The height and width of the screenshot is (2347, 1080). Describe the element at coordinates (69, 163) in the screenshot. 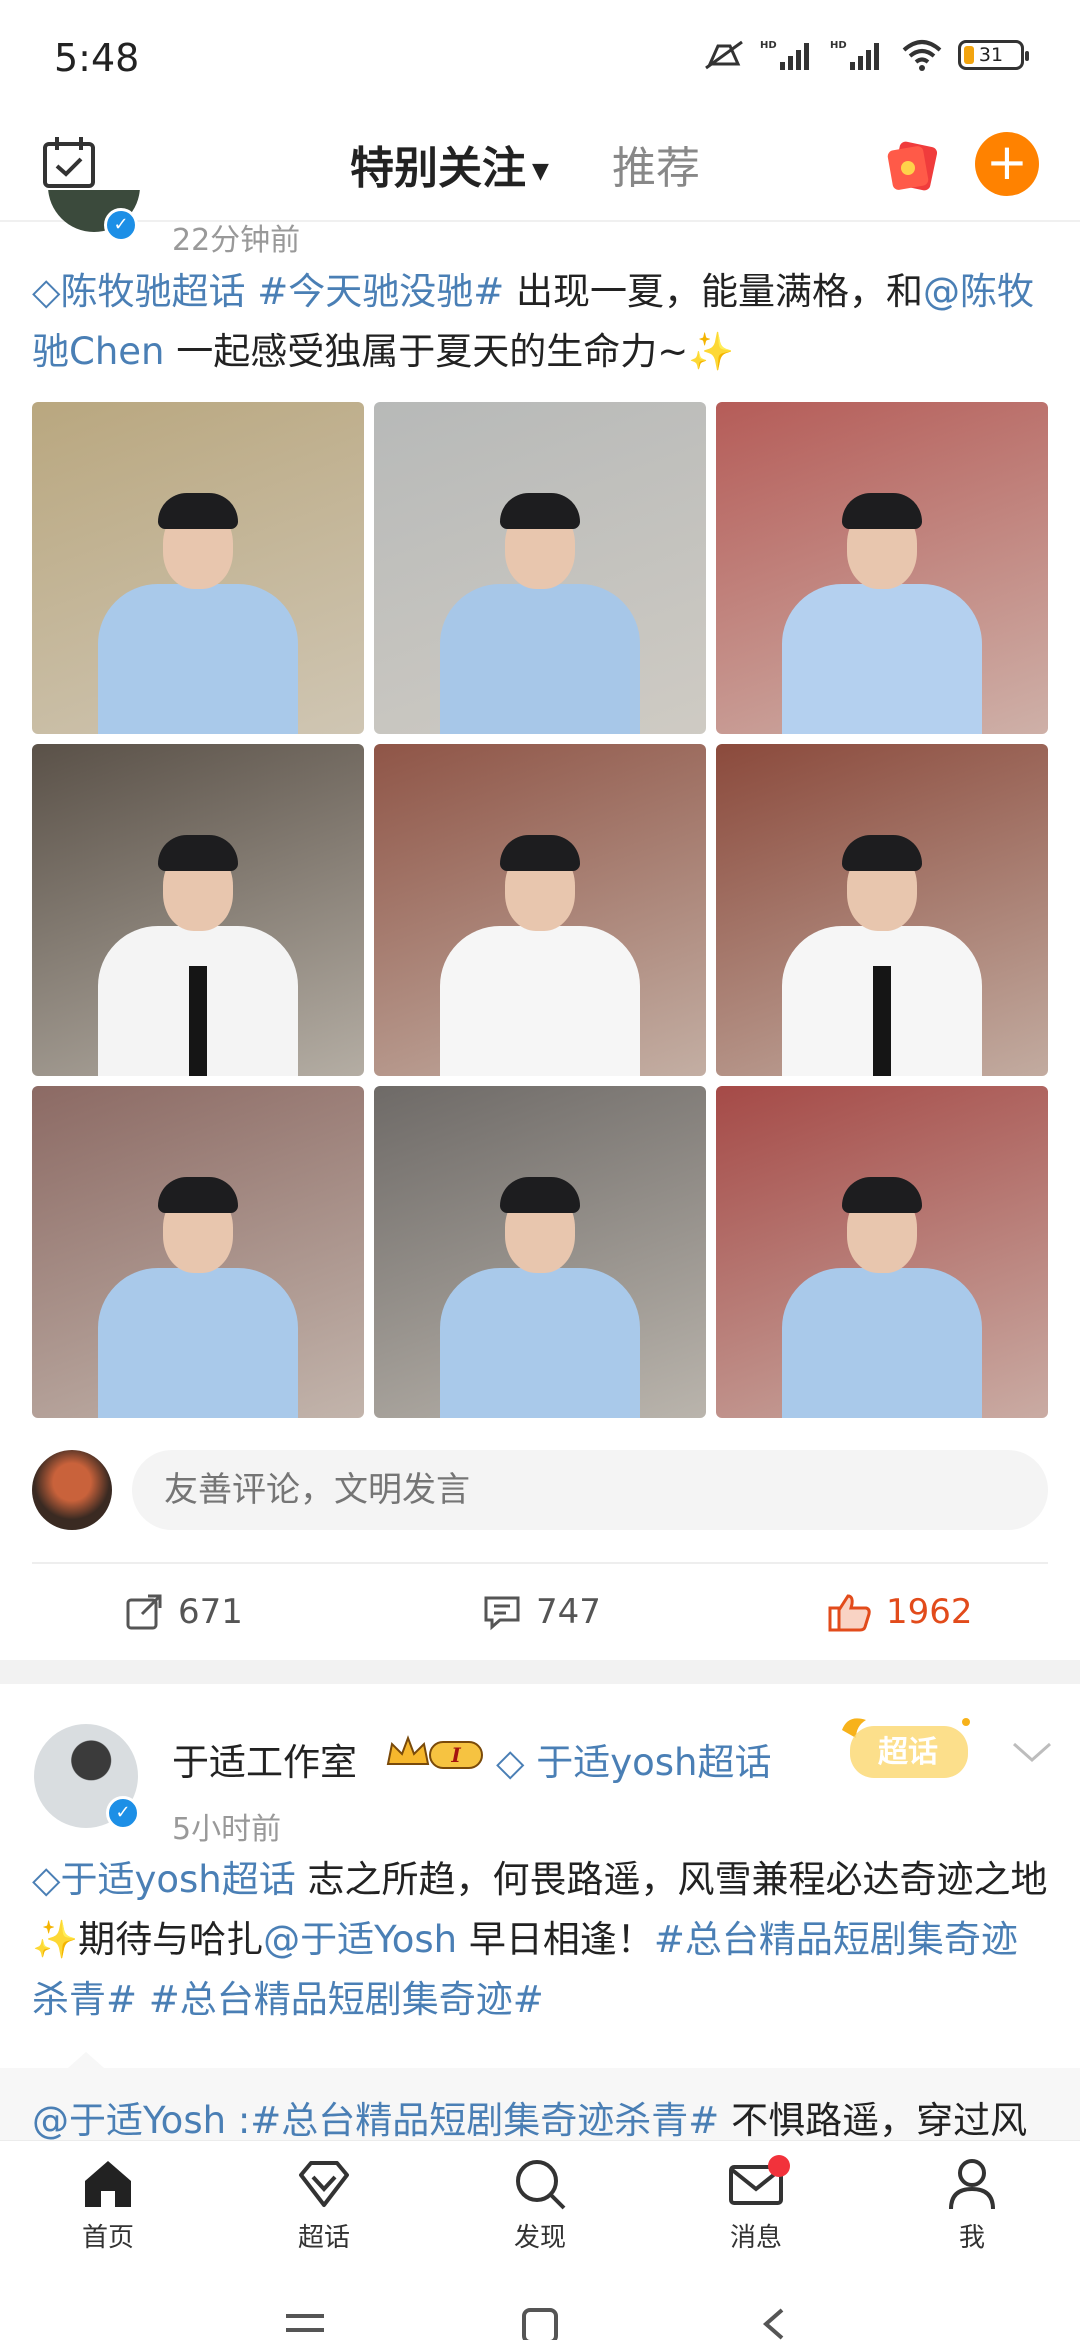

I see `calendar-icon` at that location.